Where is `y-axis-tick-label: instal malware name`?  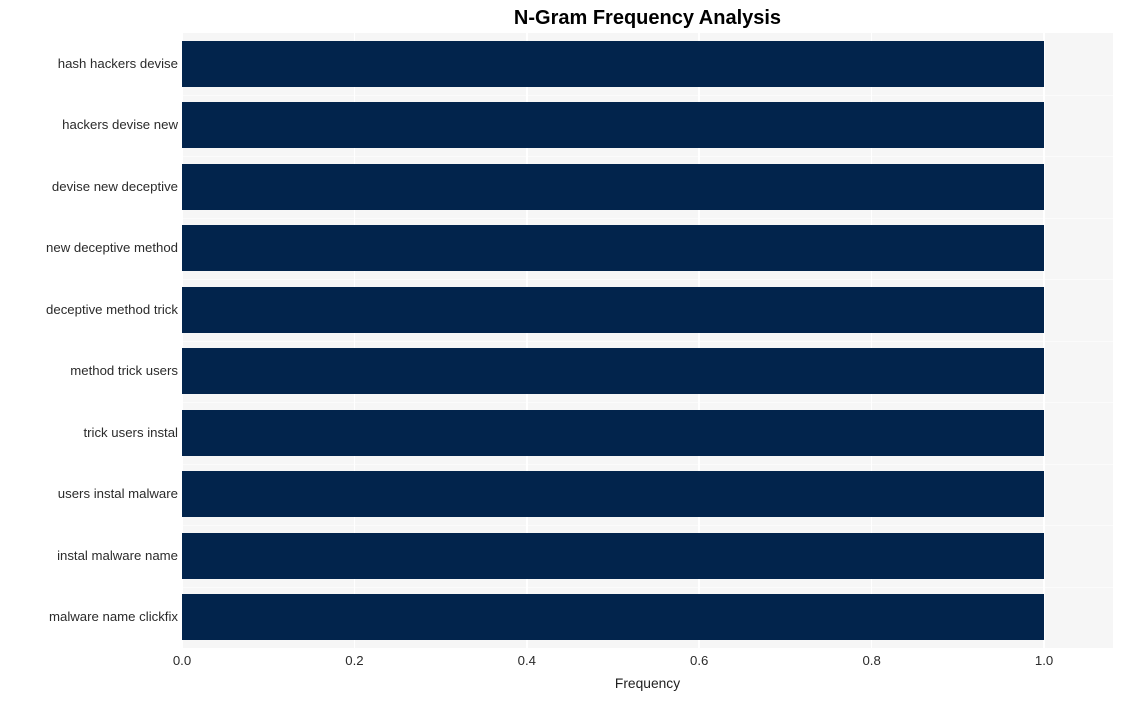
y-axis-tick-label: instal malware name is located at coordinates (117, 555).